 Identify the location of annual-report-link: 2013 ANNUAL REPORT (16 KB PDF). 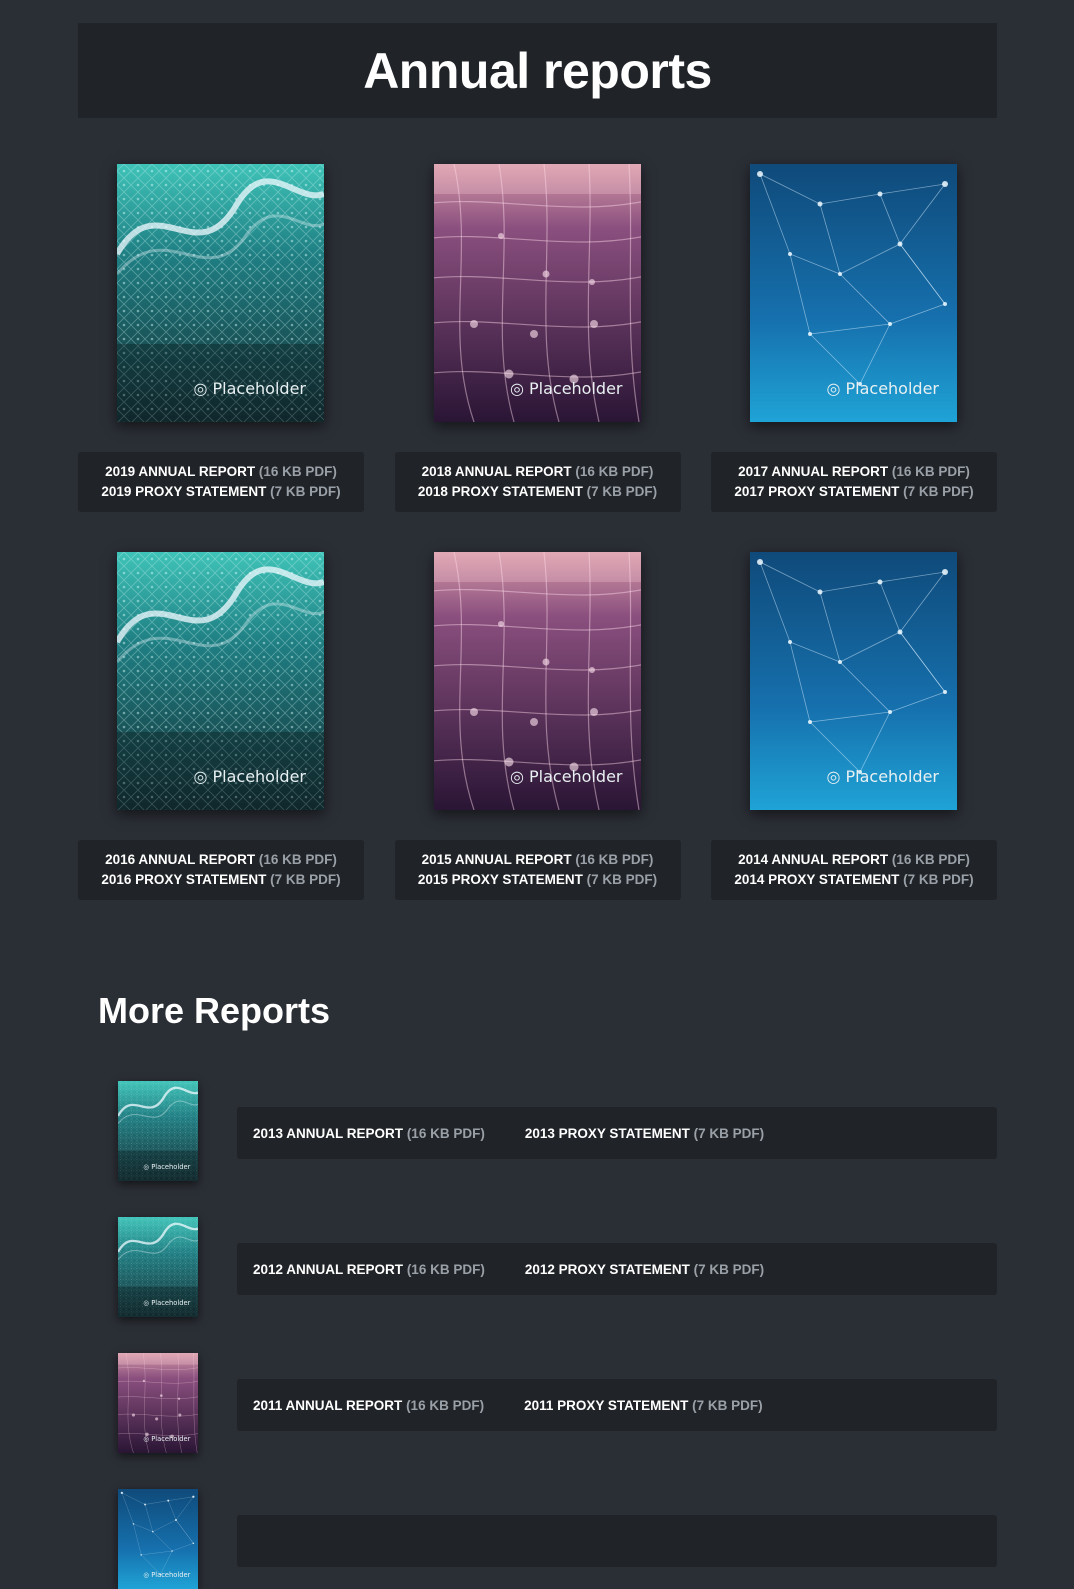
(369, 1133).